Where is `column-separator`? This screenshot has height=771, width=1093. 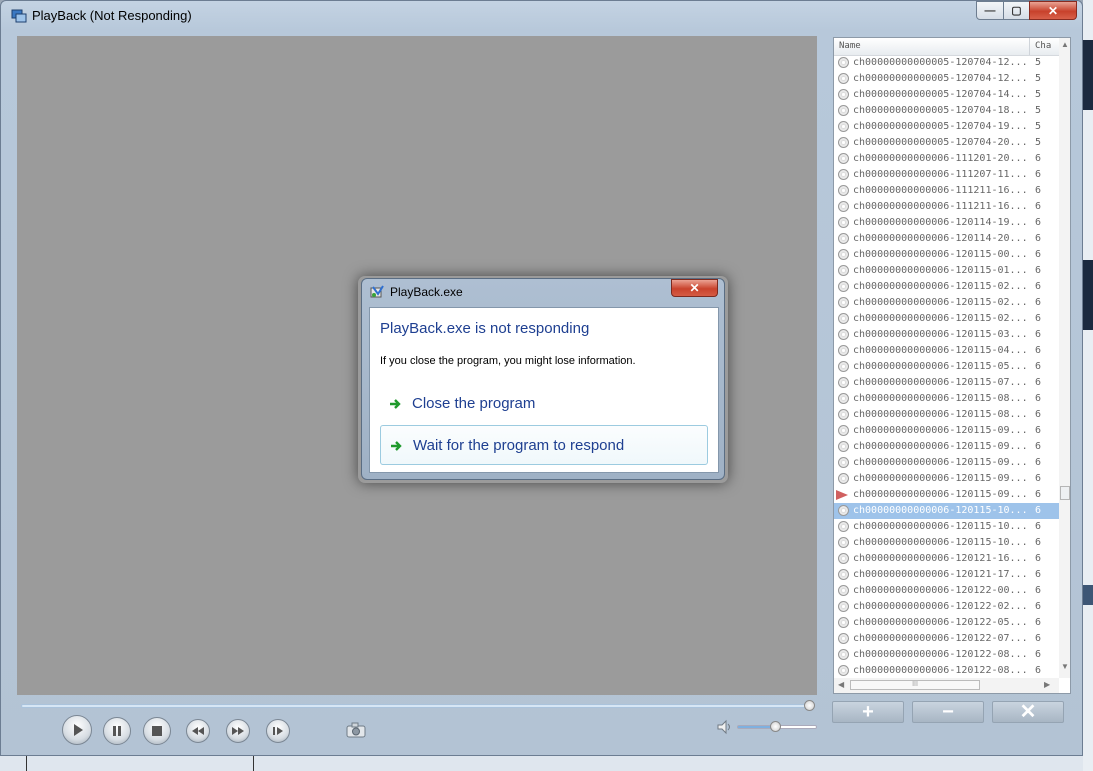 column-separator is located at coordinates (1029, 46).